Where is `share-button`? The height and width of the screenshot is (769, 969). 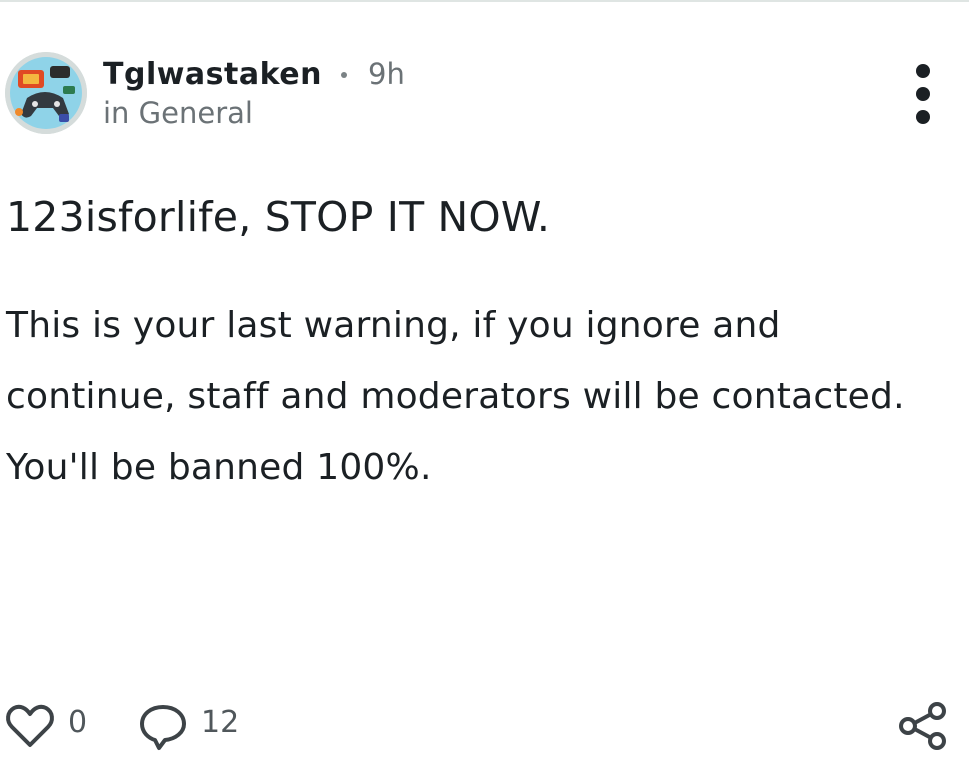
share-button is located at coordinates (923, 726).